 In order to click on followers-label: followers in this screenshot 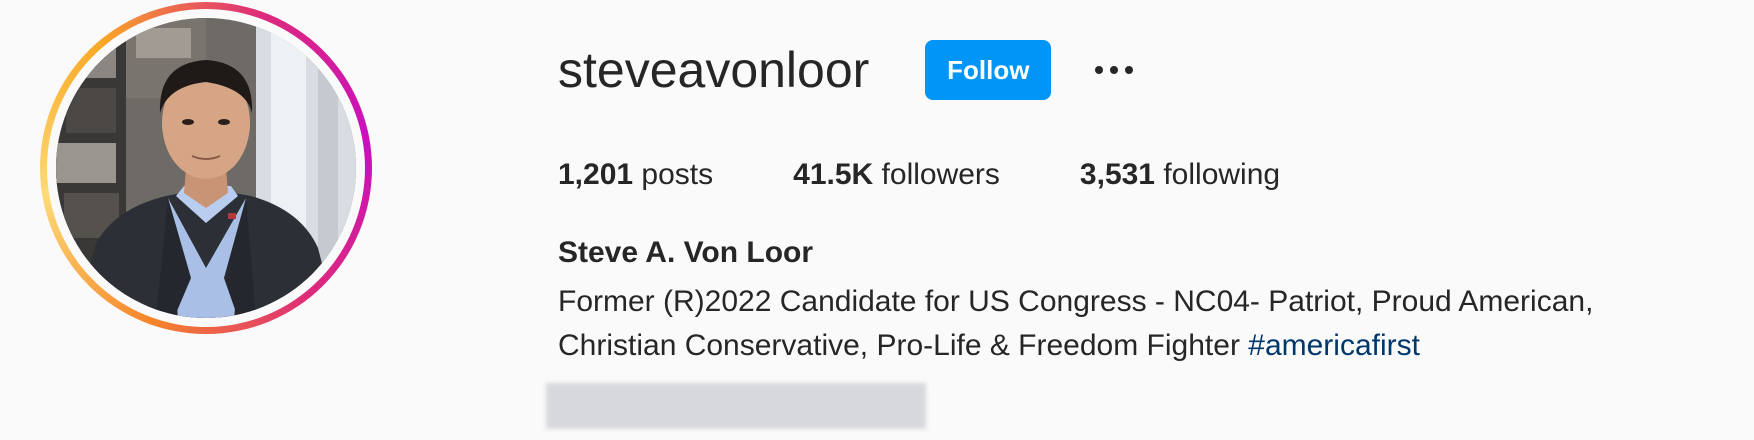, I will do `click(940, 174)`.